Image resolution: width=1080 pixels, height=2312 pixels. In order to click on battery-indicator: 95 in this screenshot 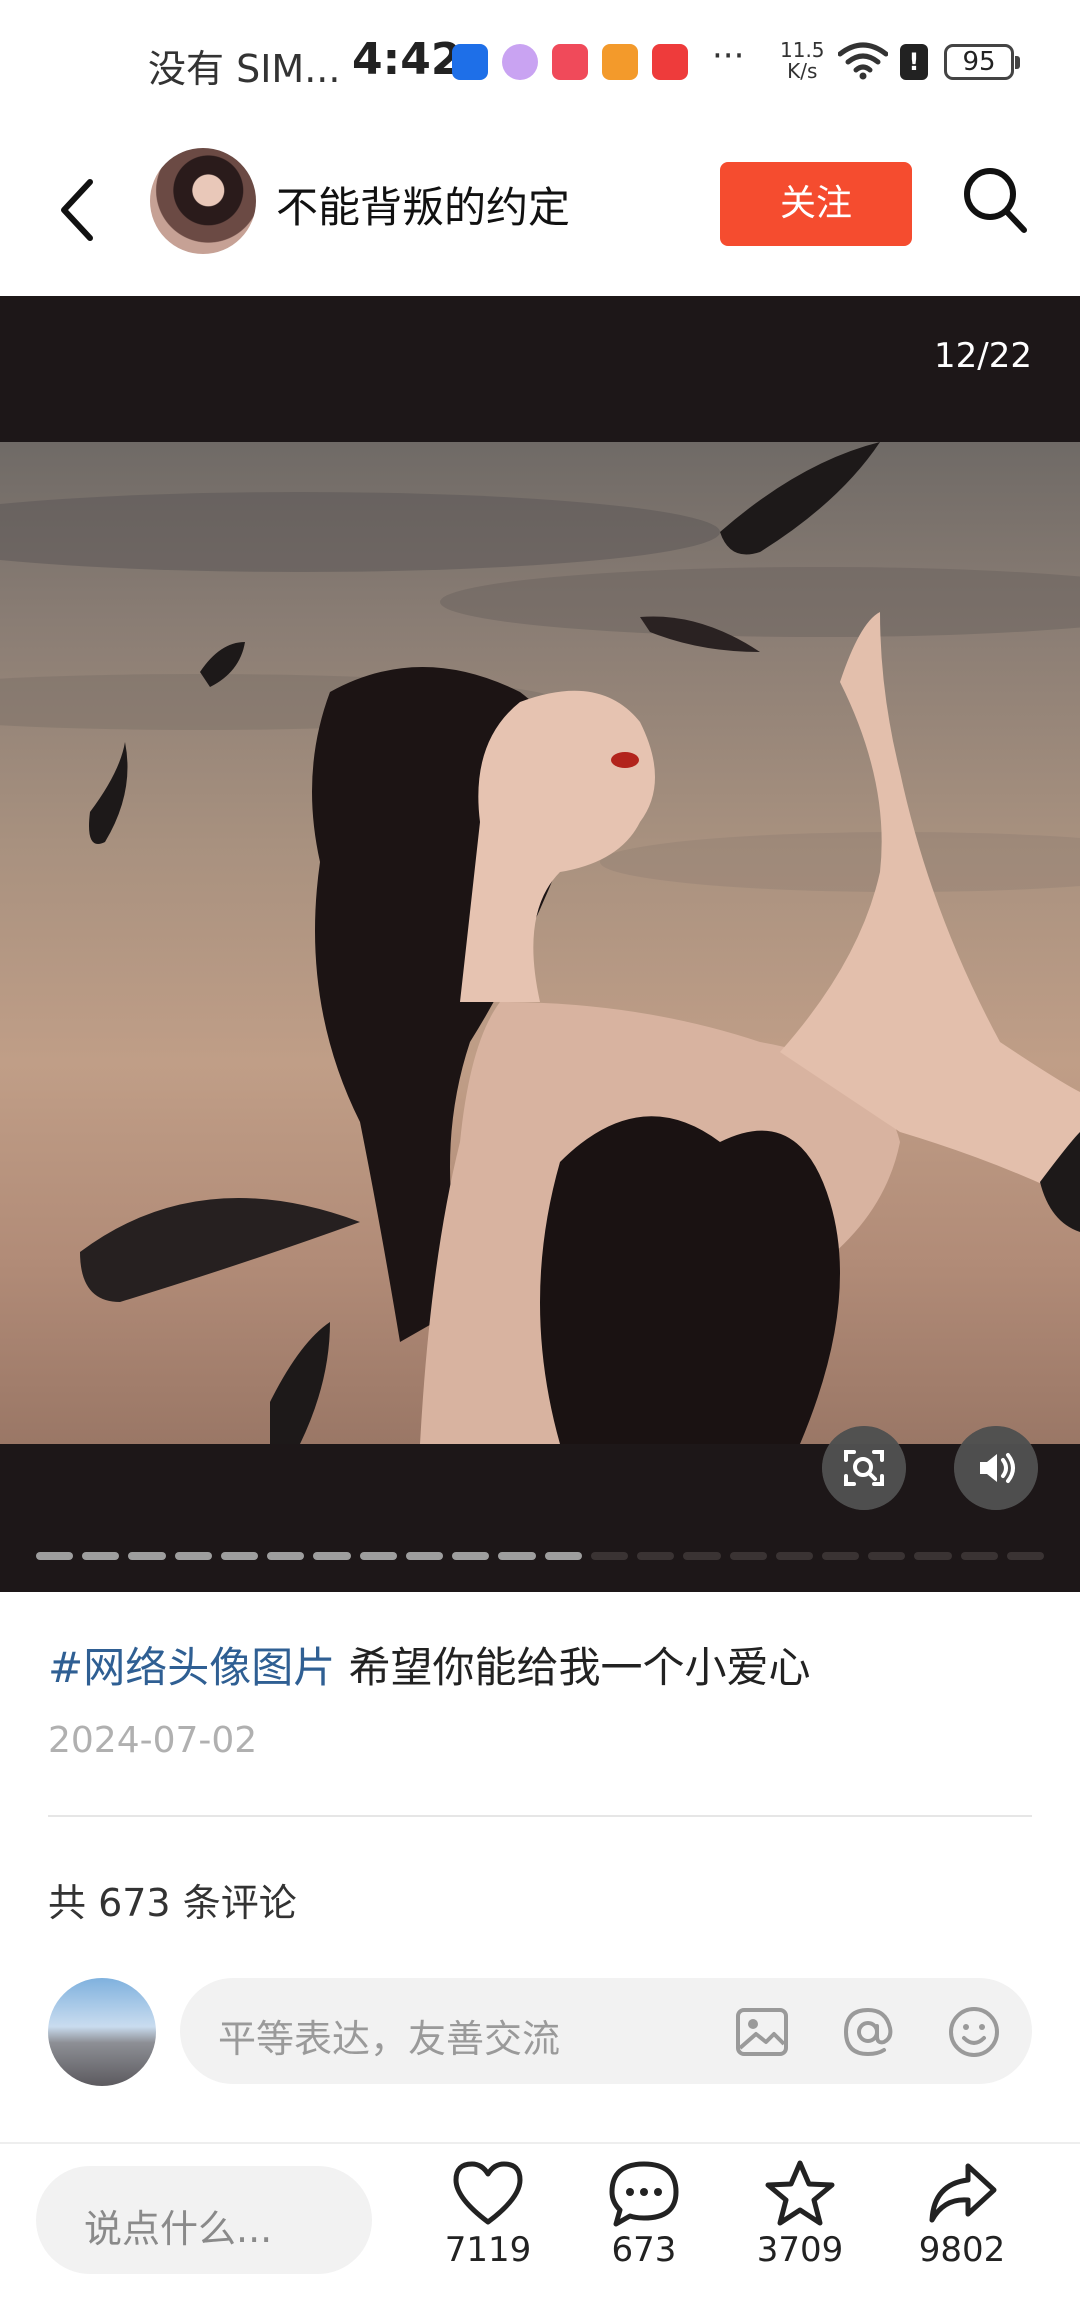, I will do `click(982, 62)`.